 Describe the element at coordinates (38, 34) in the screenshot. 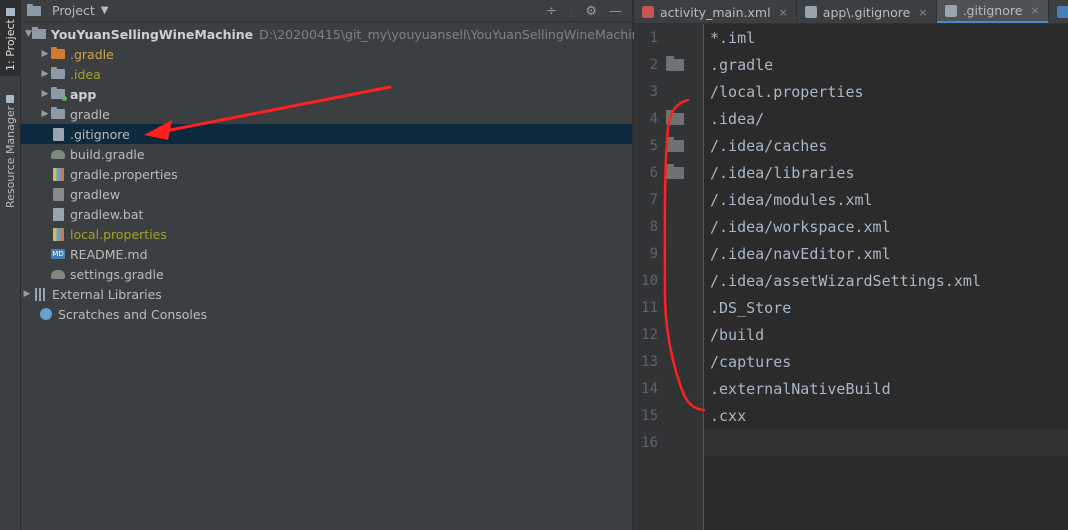

I see `module-folder-icon` at that location.